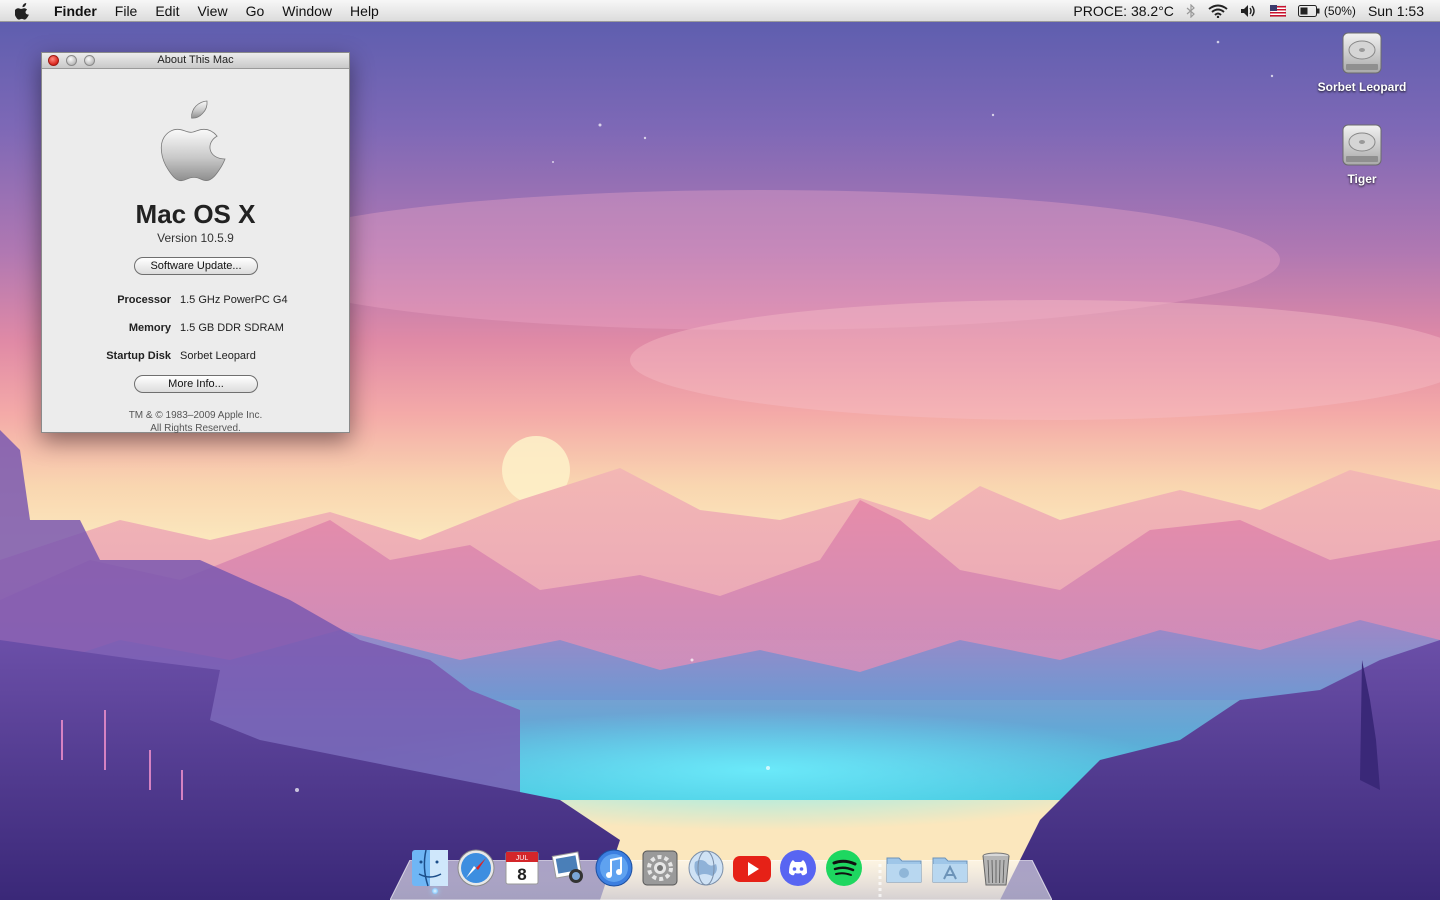  I want to click on dock: JUL 8, so click(713, 864).